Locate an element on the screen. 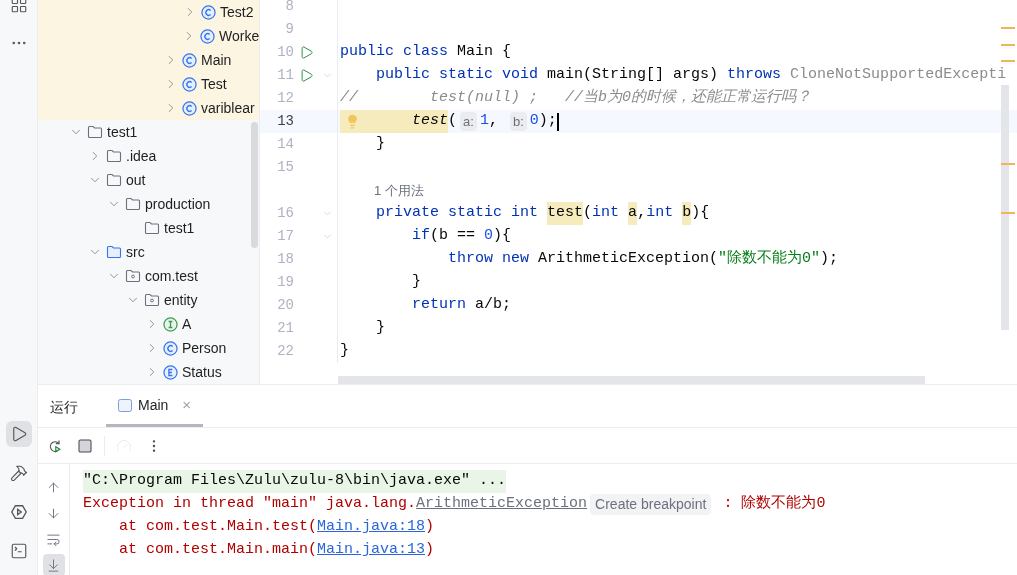 This screenshot has width=1017, height=575. tree-item: com.test is located at coordinates (148, 276).